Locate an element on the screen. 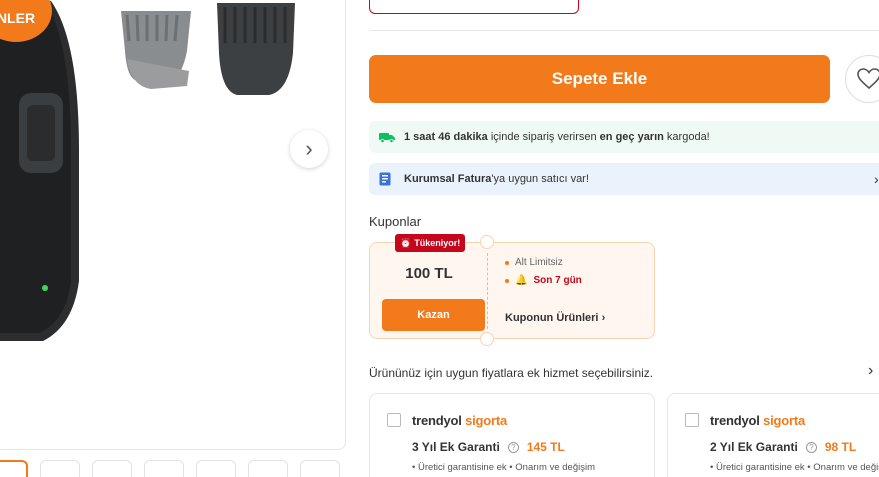 This screenshot has height=477, width=879. bell-icon: 🔔 is located at coordinates (521, 280).